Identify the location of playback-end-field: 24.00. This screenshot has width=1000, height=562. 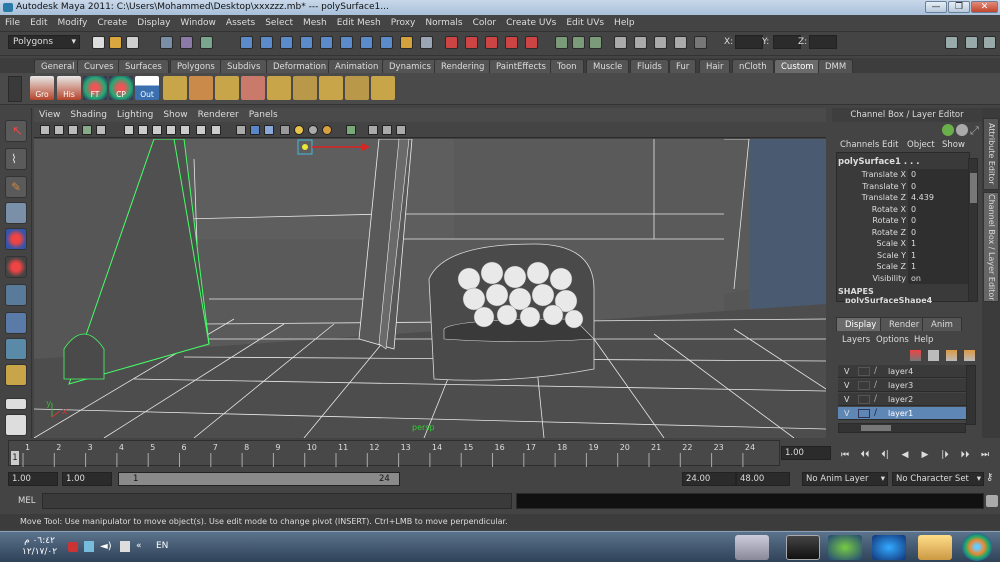
(709, 479).